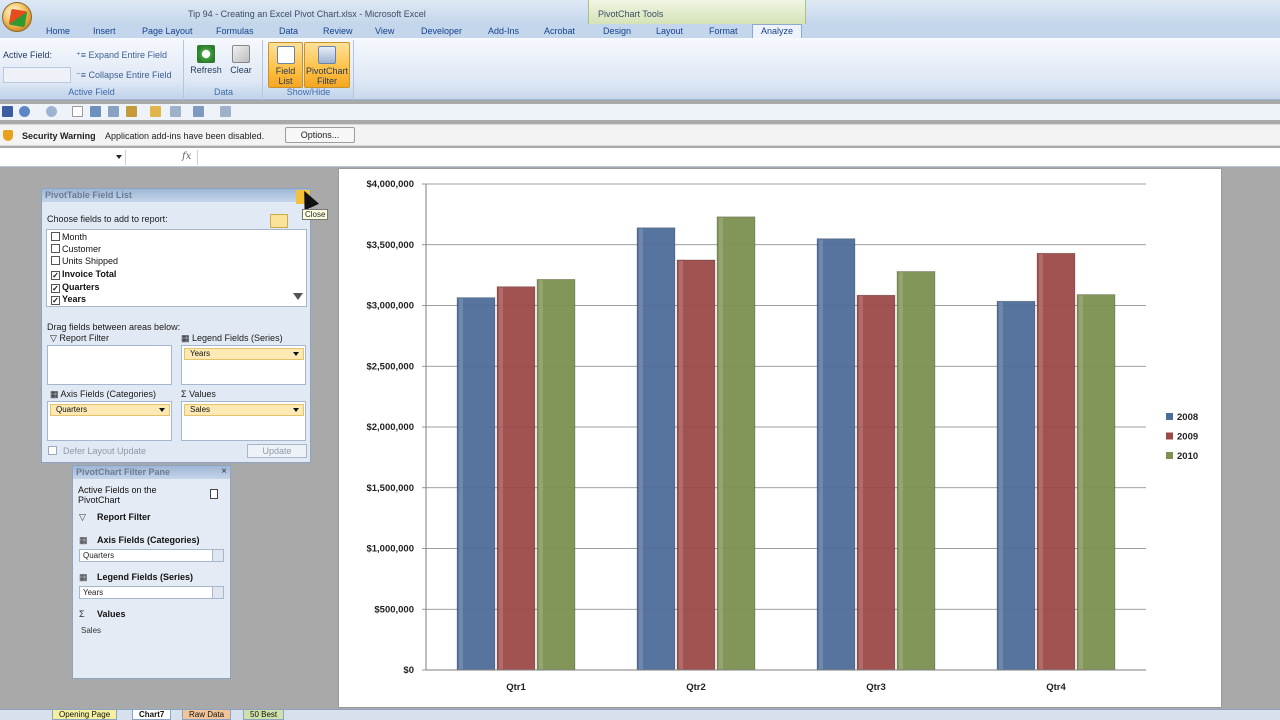 This screenshot has height=720, width=1280. Describe the element at coordinates (51, 111) in the screenshot. I see `redo-icon` at that location.